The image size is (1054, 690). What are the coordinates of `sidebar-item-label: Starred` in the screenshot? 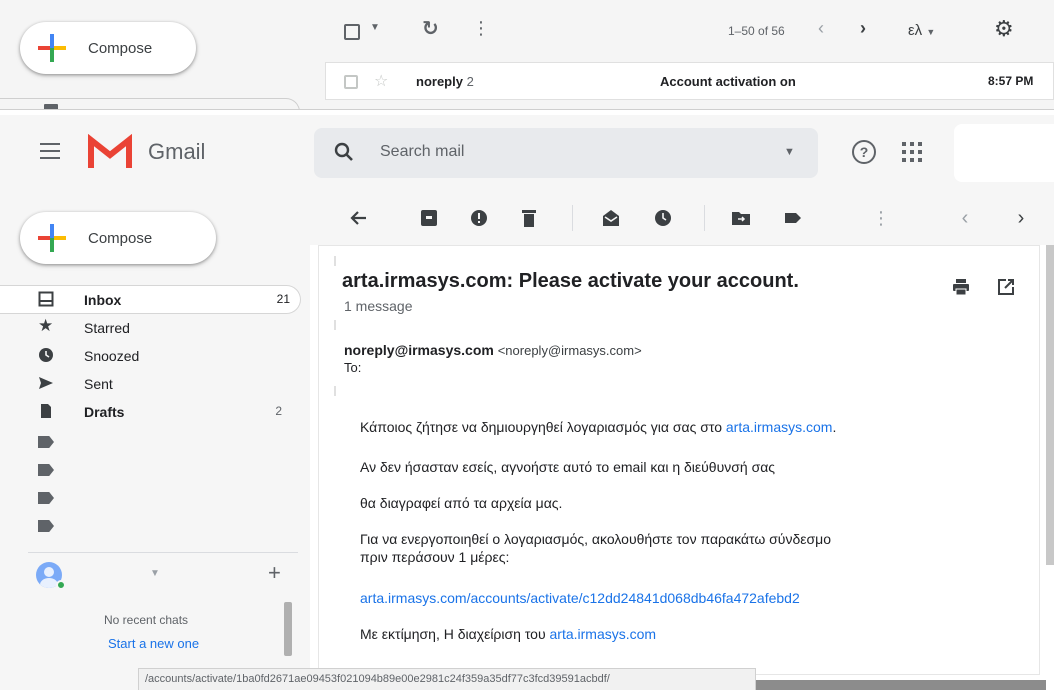 It's located at (107, 328).